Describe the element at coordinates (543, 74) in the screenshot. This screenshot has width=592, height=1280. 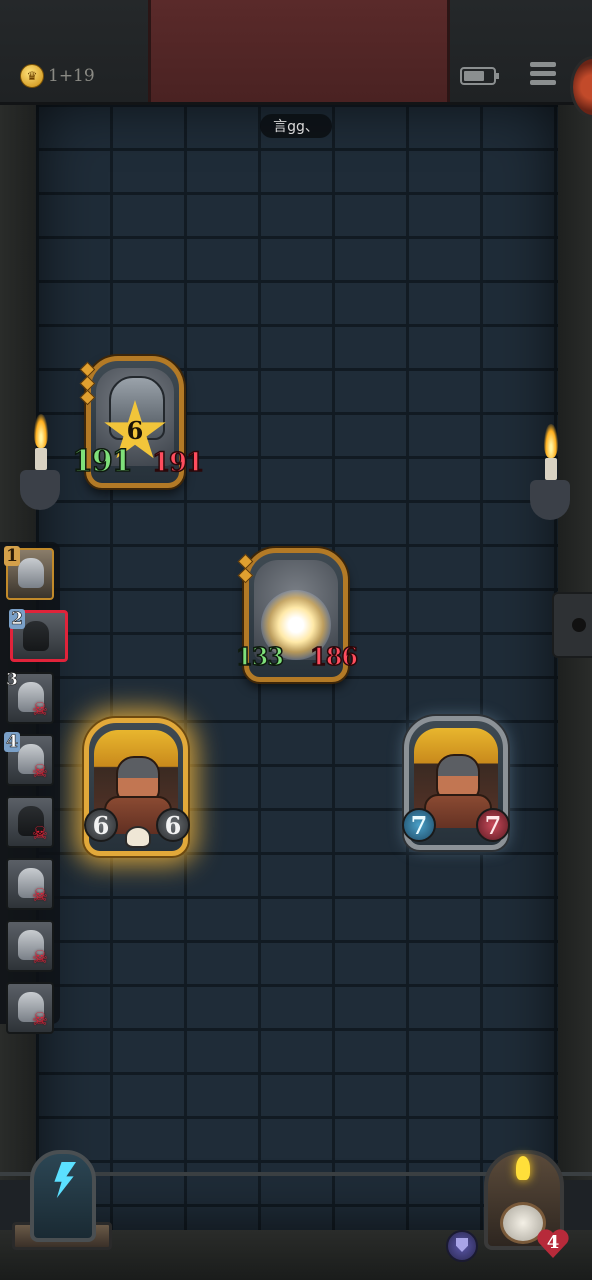
I see `menu-icon` at that location.